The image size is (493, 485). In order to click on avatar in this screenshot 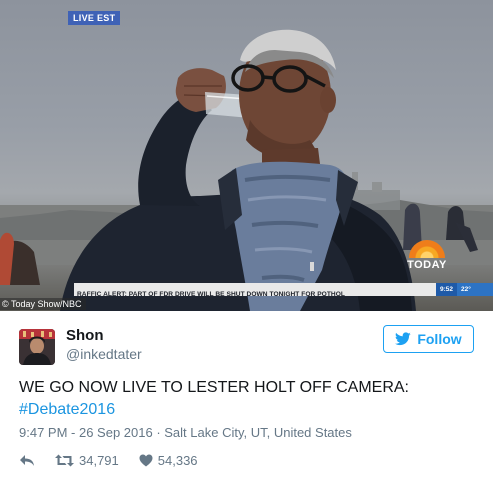, I will do `click(37, 347)`.